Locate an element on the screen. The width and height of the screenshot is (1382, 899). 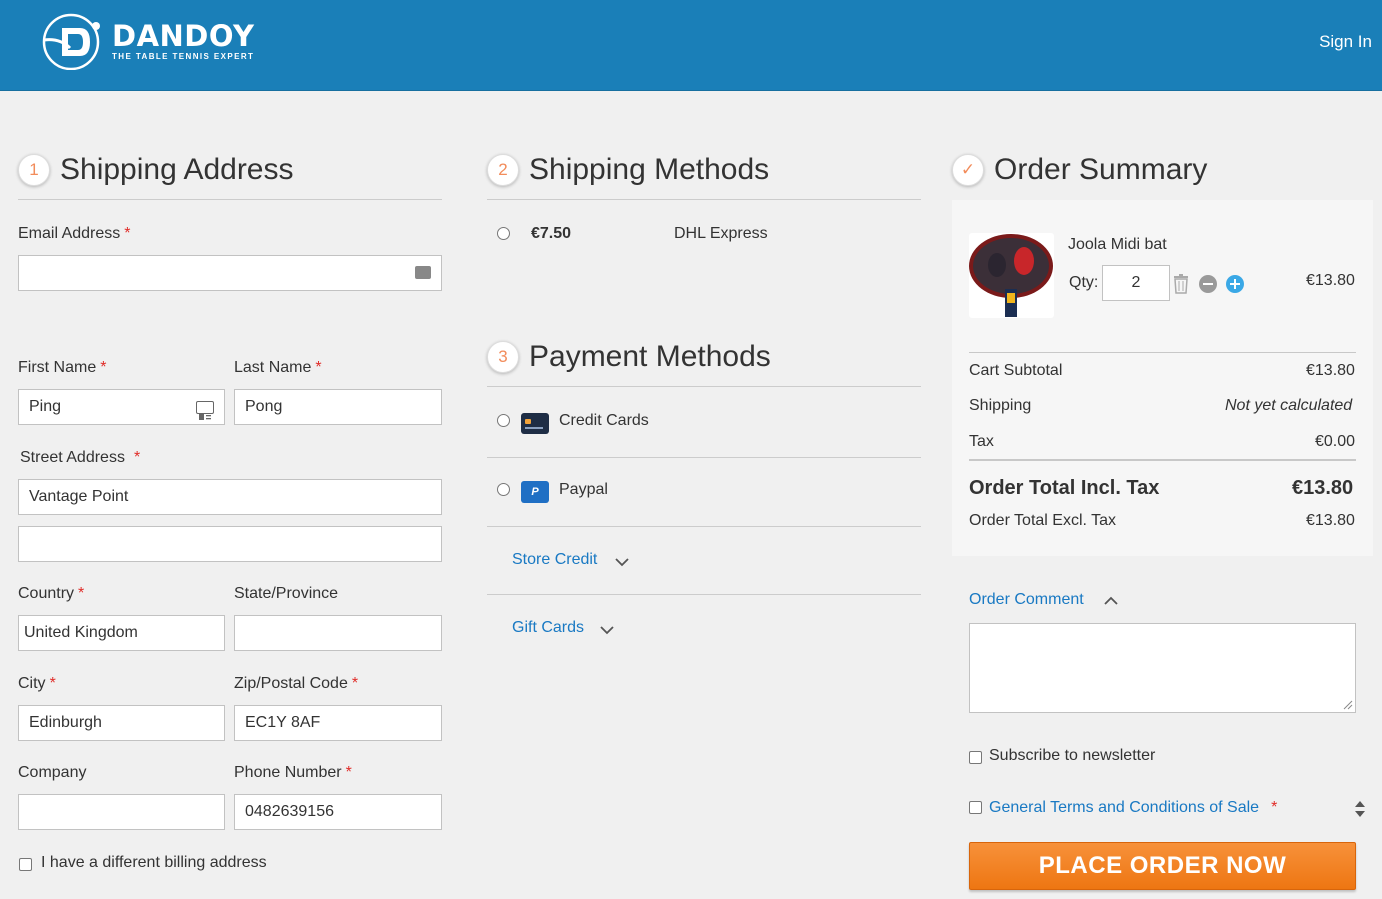
order-comment-textarea is located at coordinates (1162, 668).